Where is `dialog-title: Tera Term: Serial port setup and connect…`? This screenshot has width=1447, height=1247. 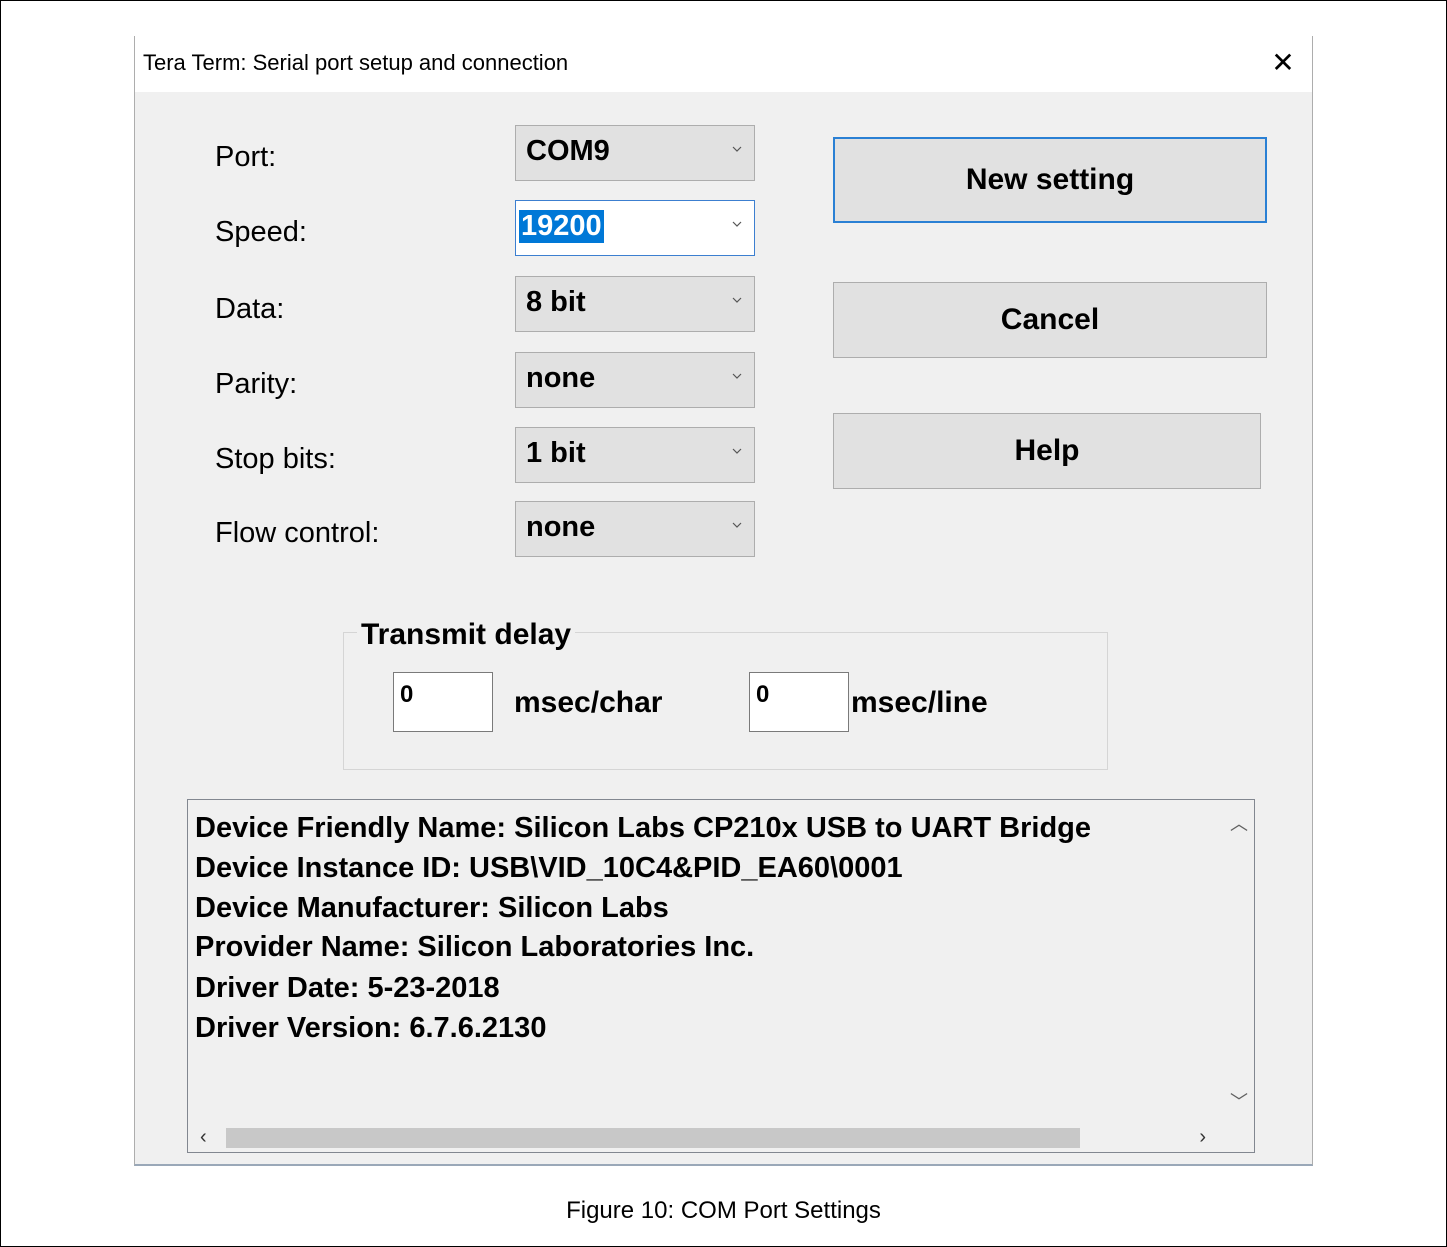 dialog-title: Tera Term: Serial port setup and connect… is located at coordinates (356, 62).